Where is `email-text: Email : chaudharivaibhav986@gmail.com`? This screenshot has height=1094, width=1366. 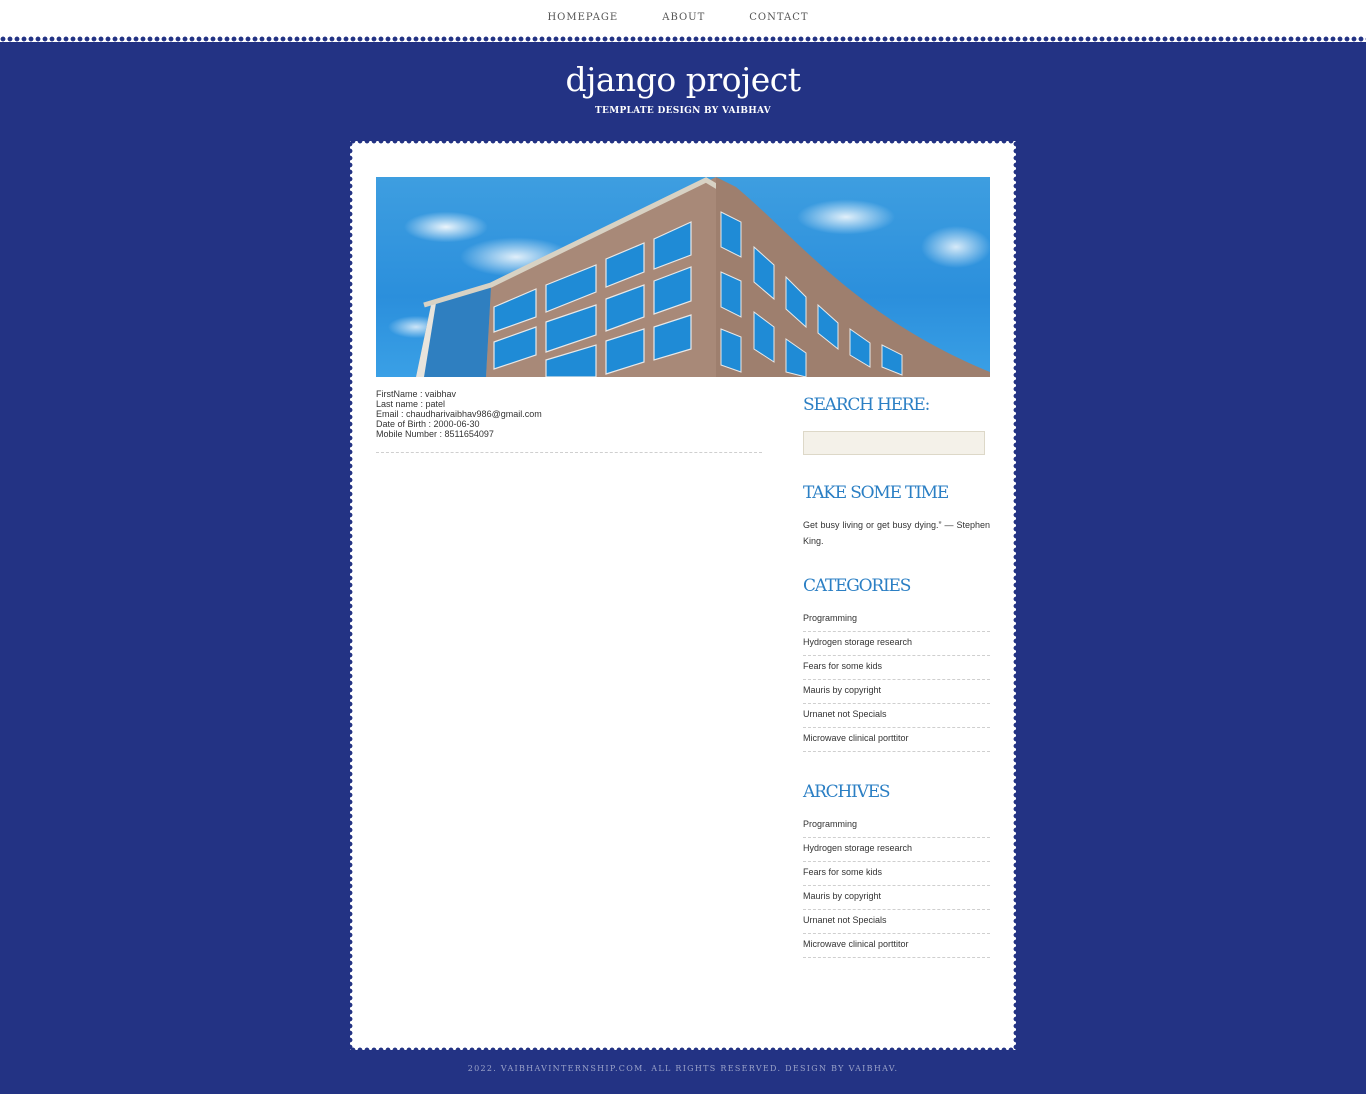 email-text: Email : chaudharivaibhav986@gmail.com is located at coordinates (459, 414).